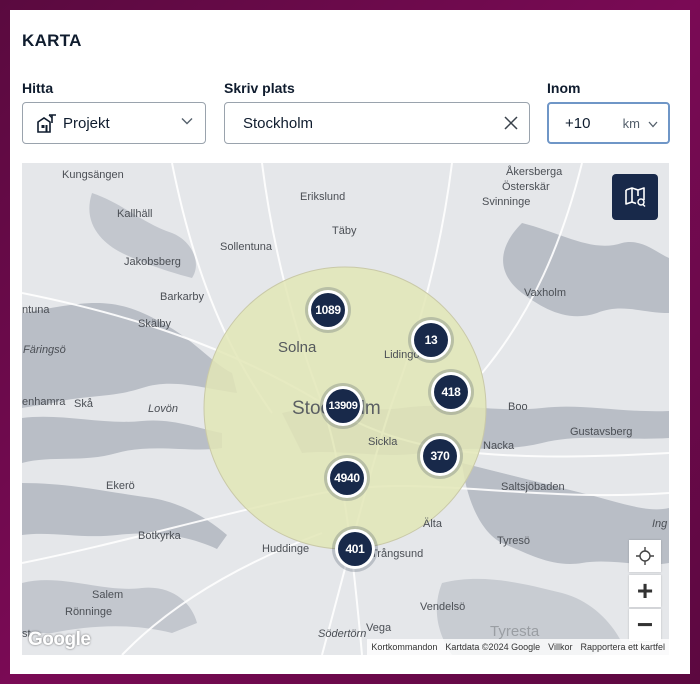 This screenshot has width=700, height=684. Describe the element at coordinates (93, 175) in the screenshot. I see `map-label: Kungsängen` at that location.